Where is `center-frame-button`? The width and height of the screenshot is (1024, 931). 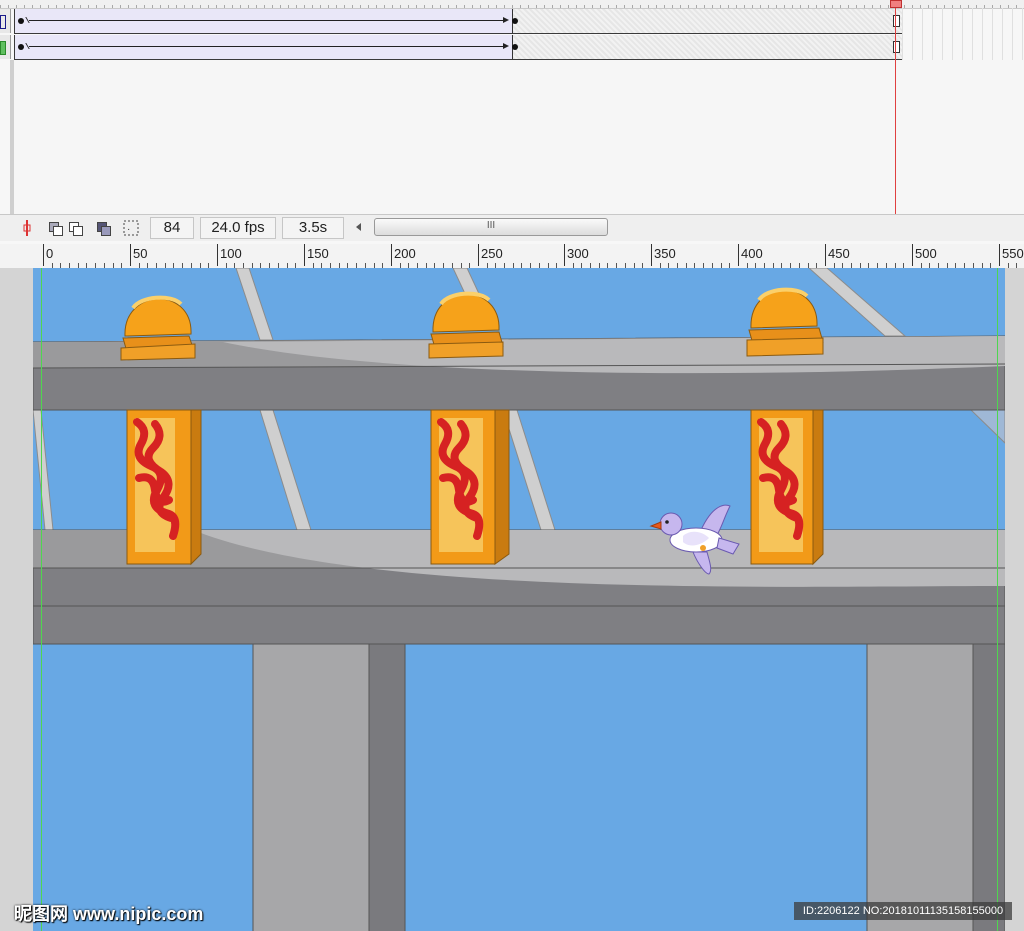 center-frame-button is located at coordinates (27, 228).